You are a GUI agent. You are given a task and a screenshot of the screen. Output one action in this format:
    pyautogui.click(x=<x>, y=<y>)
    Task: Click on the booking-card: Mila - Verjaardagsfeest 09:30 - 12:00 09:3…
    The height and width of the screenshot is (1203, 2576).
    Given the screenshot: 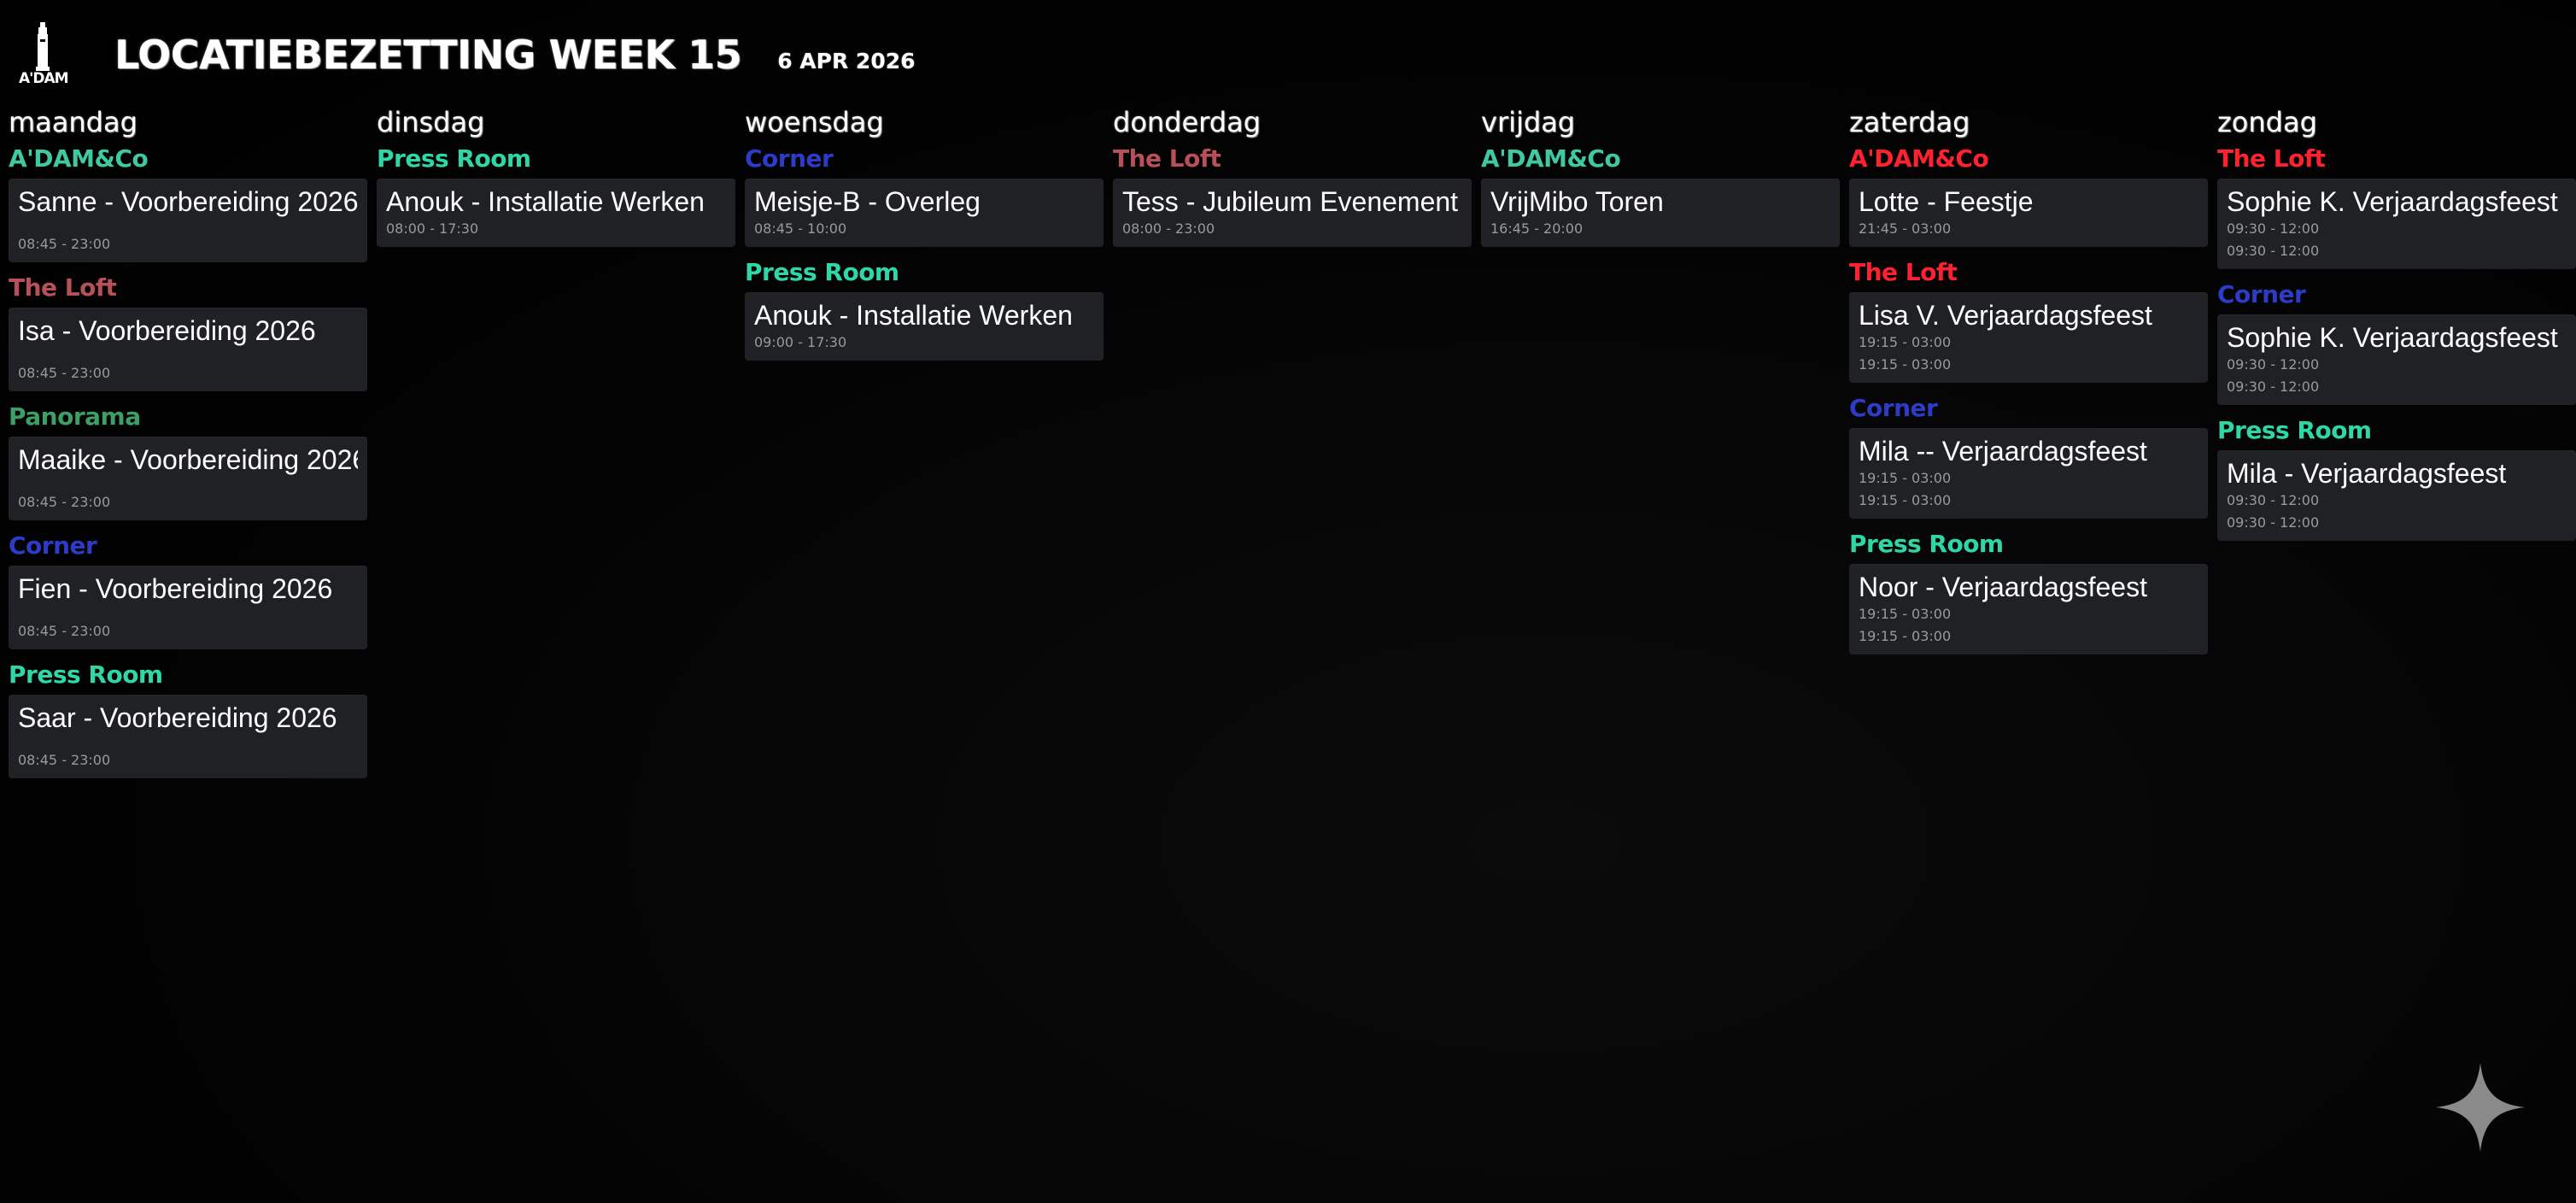 What is the action you would take?
    pyautogui.click(x=2396, y=495)
    